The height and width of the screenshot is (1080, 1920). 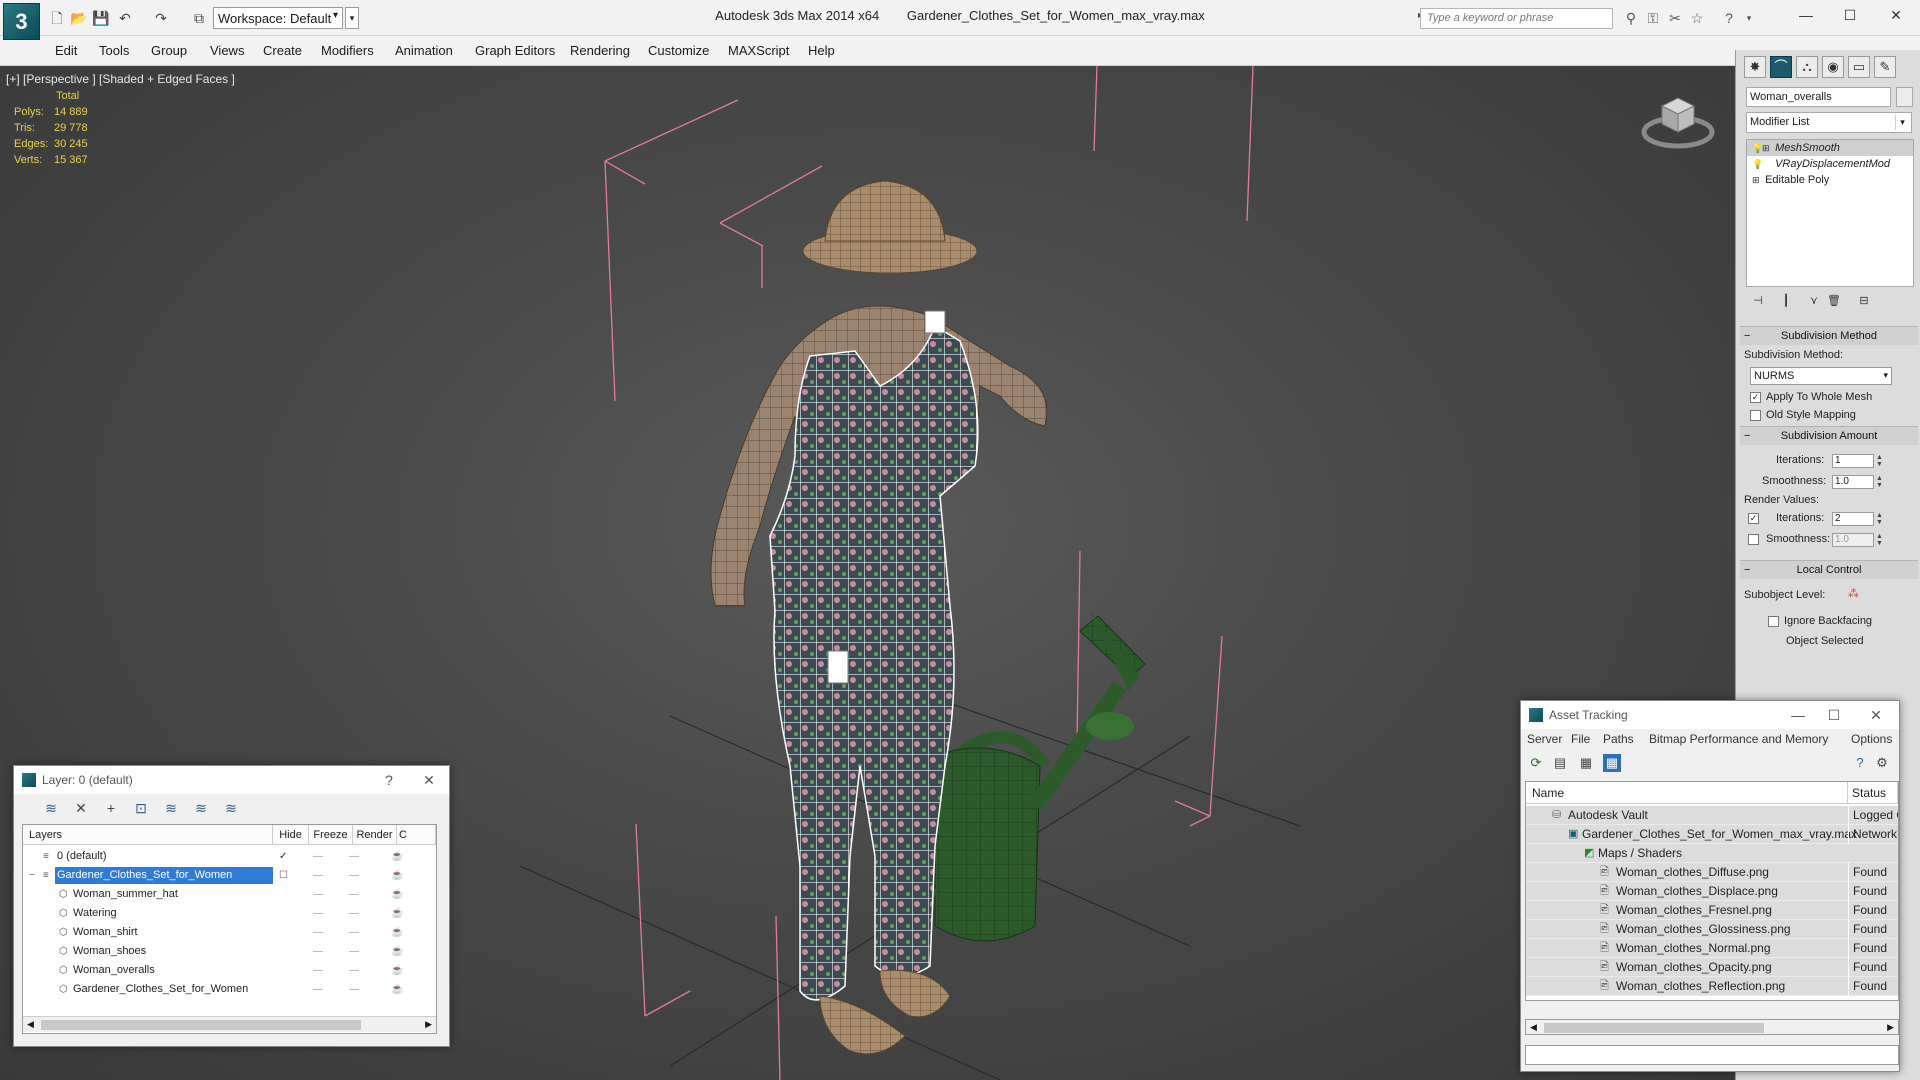 What do you see at coordinates (1631, 18) in the screenshot?
I see `binoculars-icon: ⚲` at bounding box center [1631, 18].